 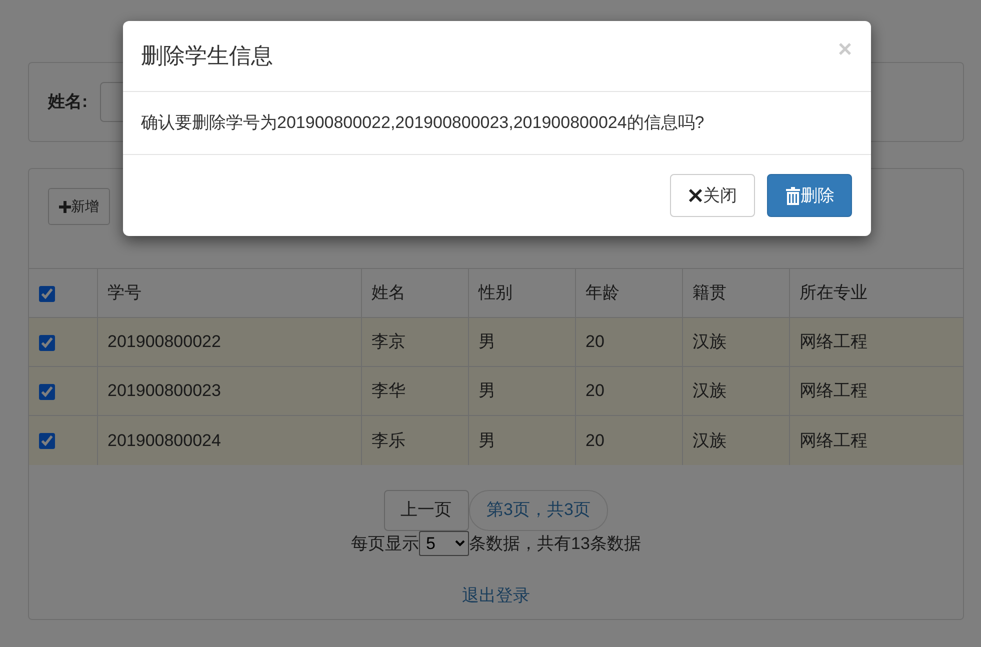 What do you see at coordinates (389, 390) in the screenshot?
I see `table-cell: 李华` at bounding box center [389, 390].